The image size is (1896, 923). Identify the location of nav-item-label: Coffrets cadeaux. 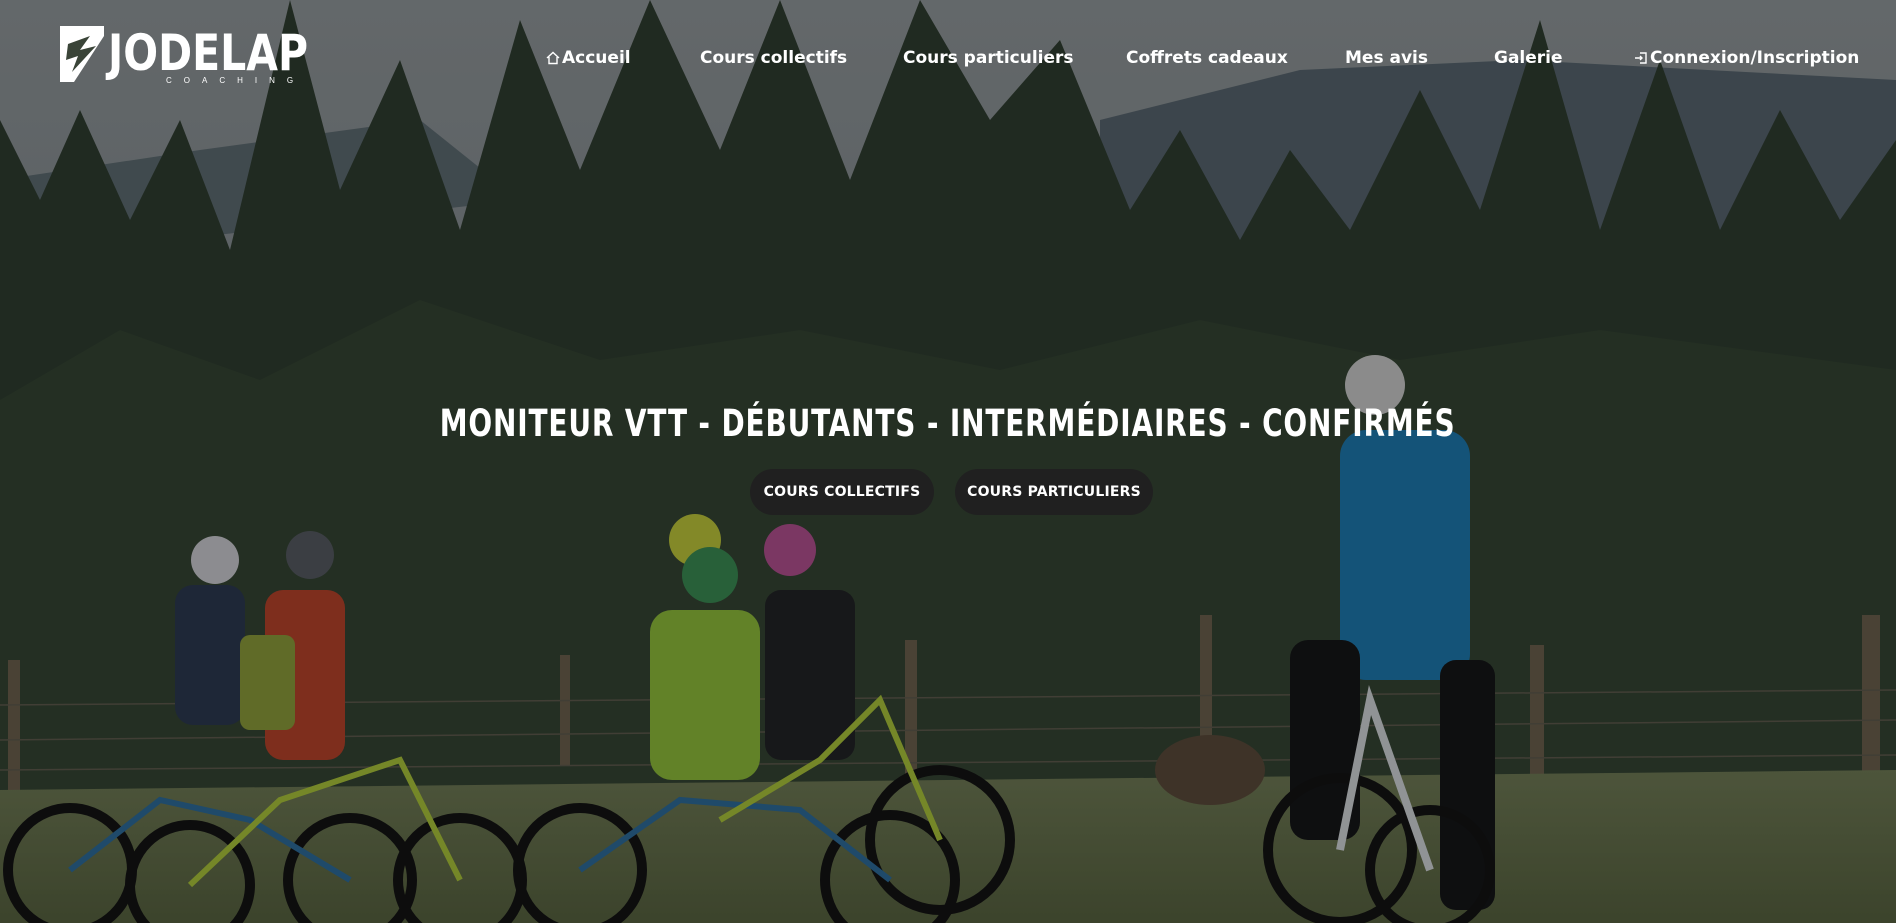
(1207, 58).